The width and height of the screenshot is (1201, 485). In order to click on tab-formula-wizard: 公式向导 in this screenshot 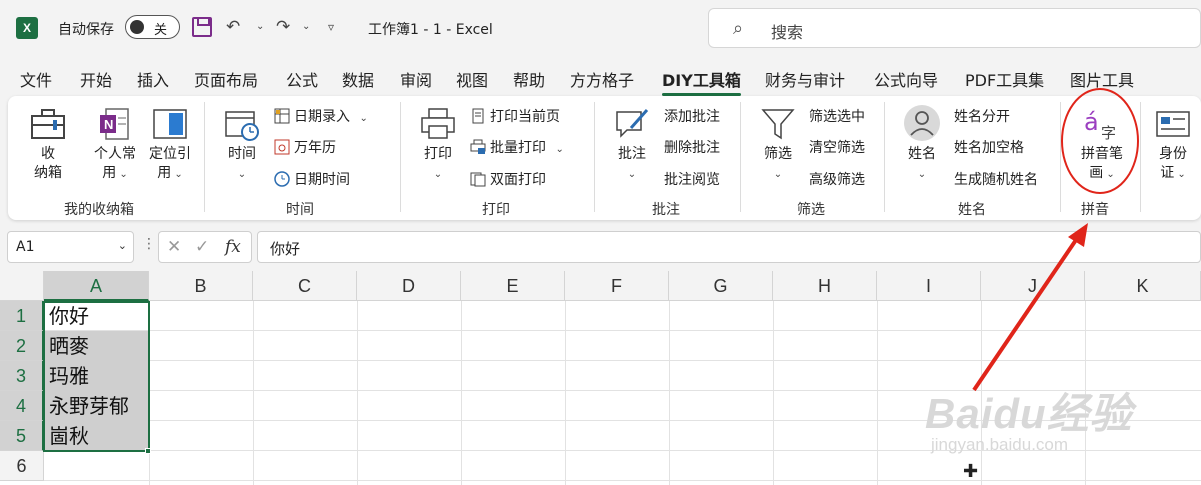, I will do `click(906, 79)`.